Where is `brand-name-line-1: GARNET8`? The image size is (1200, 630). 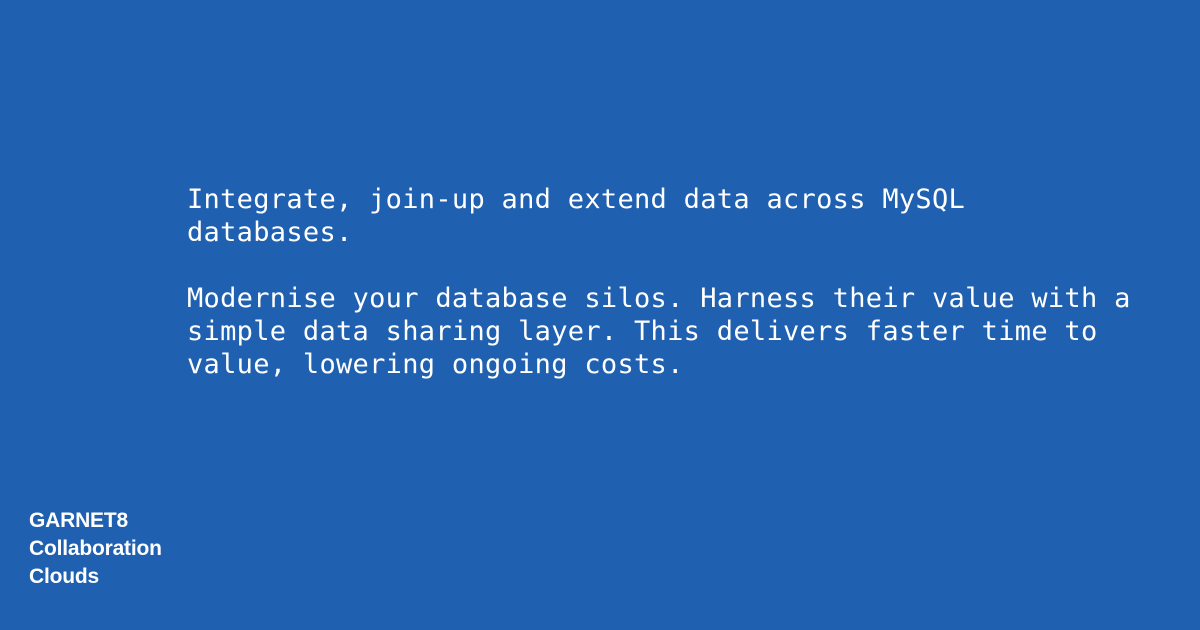 brand-name-line-1: GARNET8 is located at coordinates (78, 520).